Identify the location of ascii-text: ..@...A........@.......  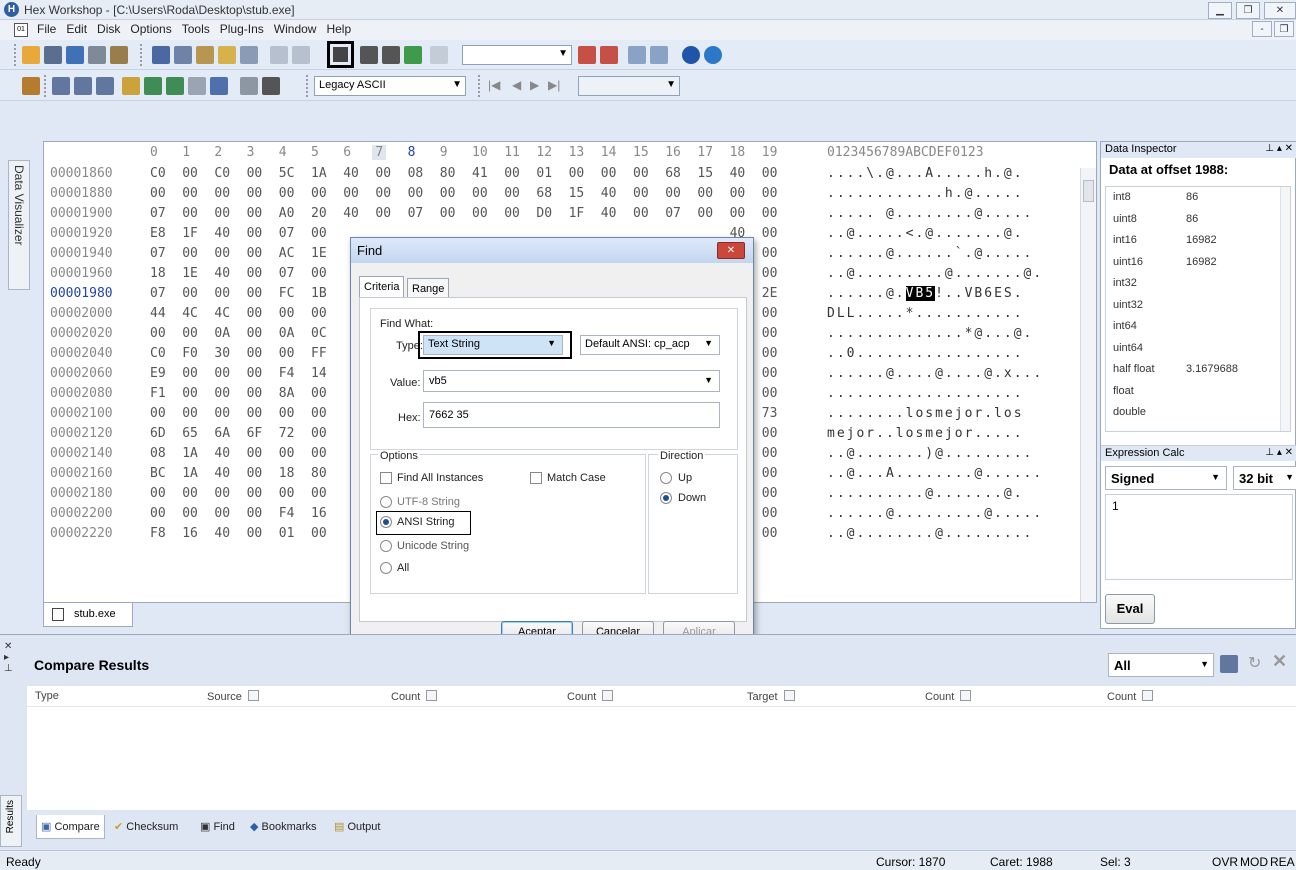
(935, 473).